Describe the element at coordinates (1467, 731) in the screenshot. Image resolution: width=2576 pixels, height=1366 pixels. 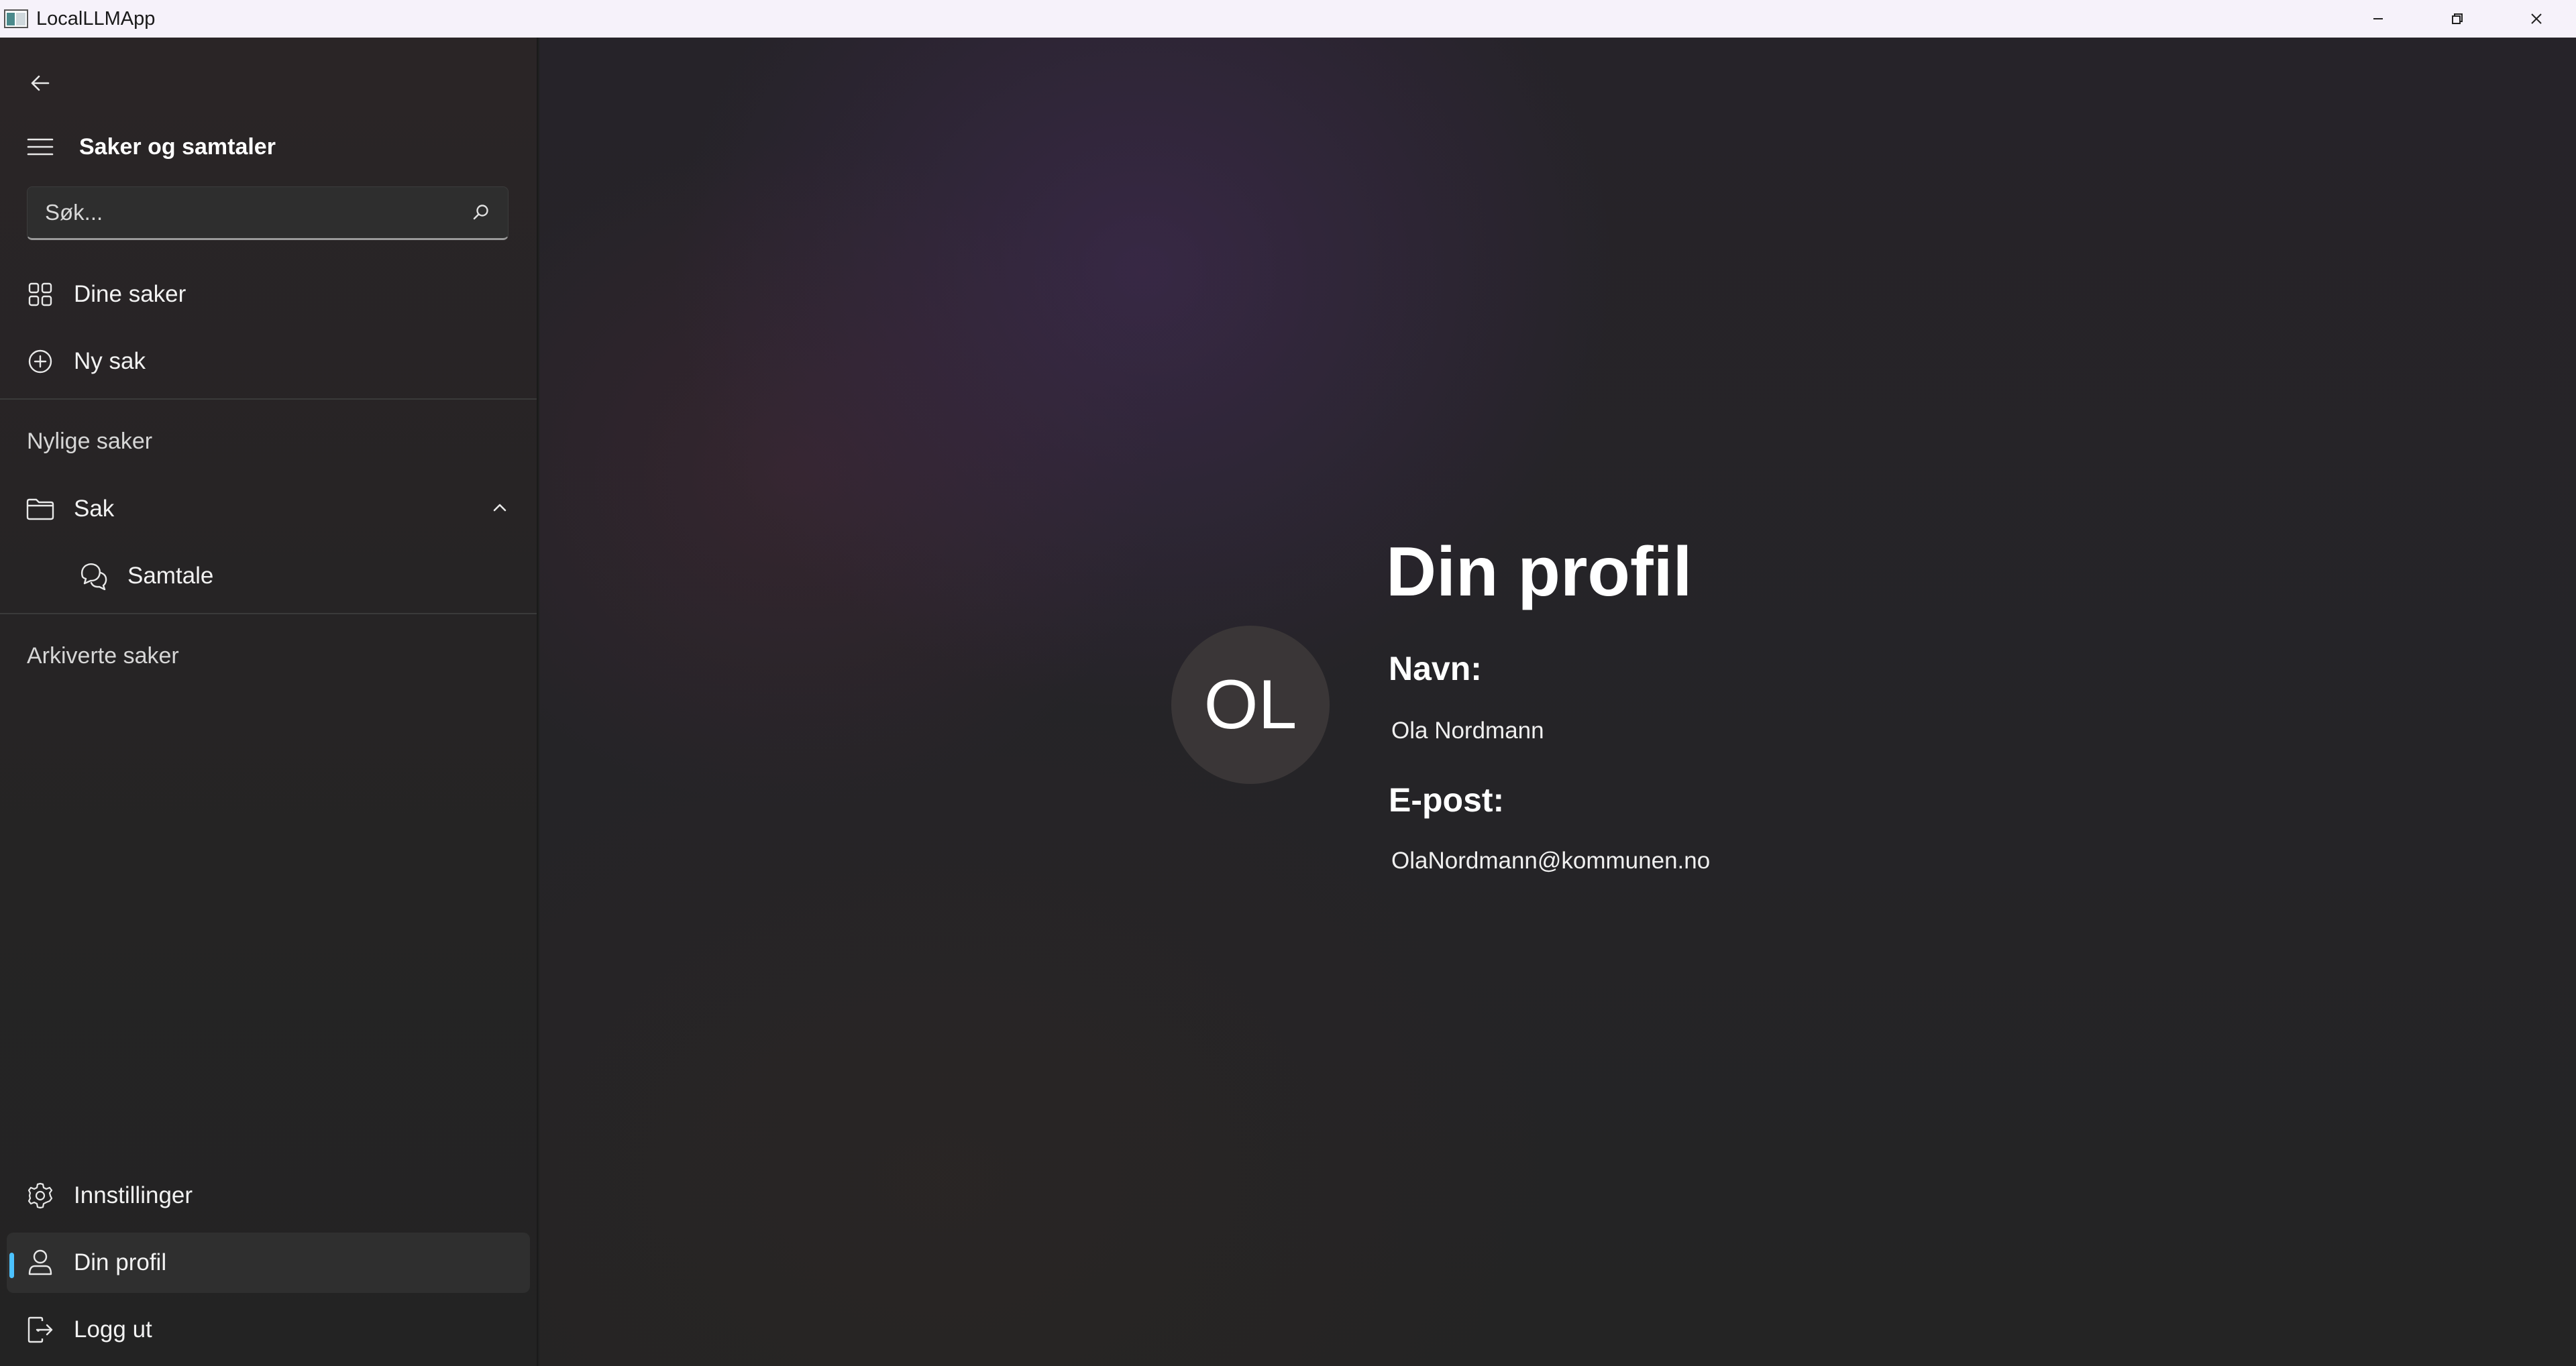
I see `name-value: Ola Nordmann` at that location.